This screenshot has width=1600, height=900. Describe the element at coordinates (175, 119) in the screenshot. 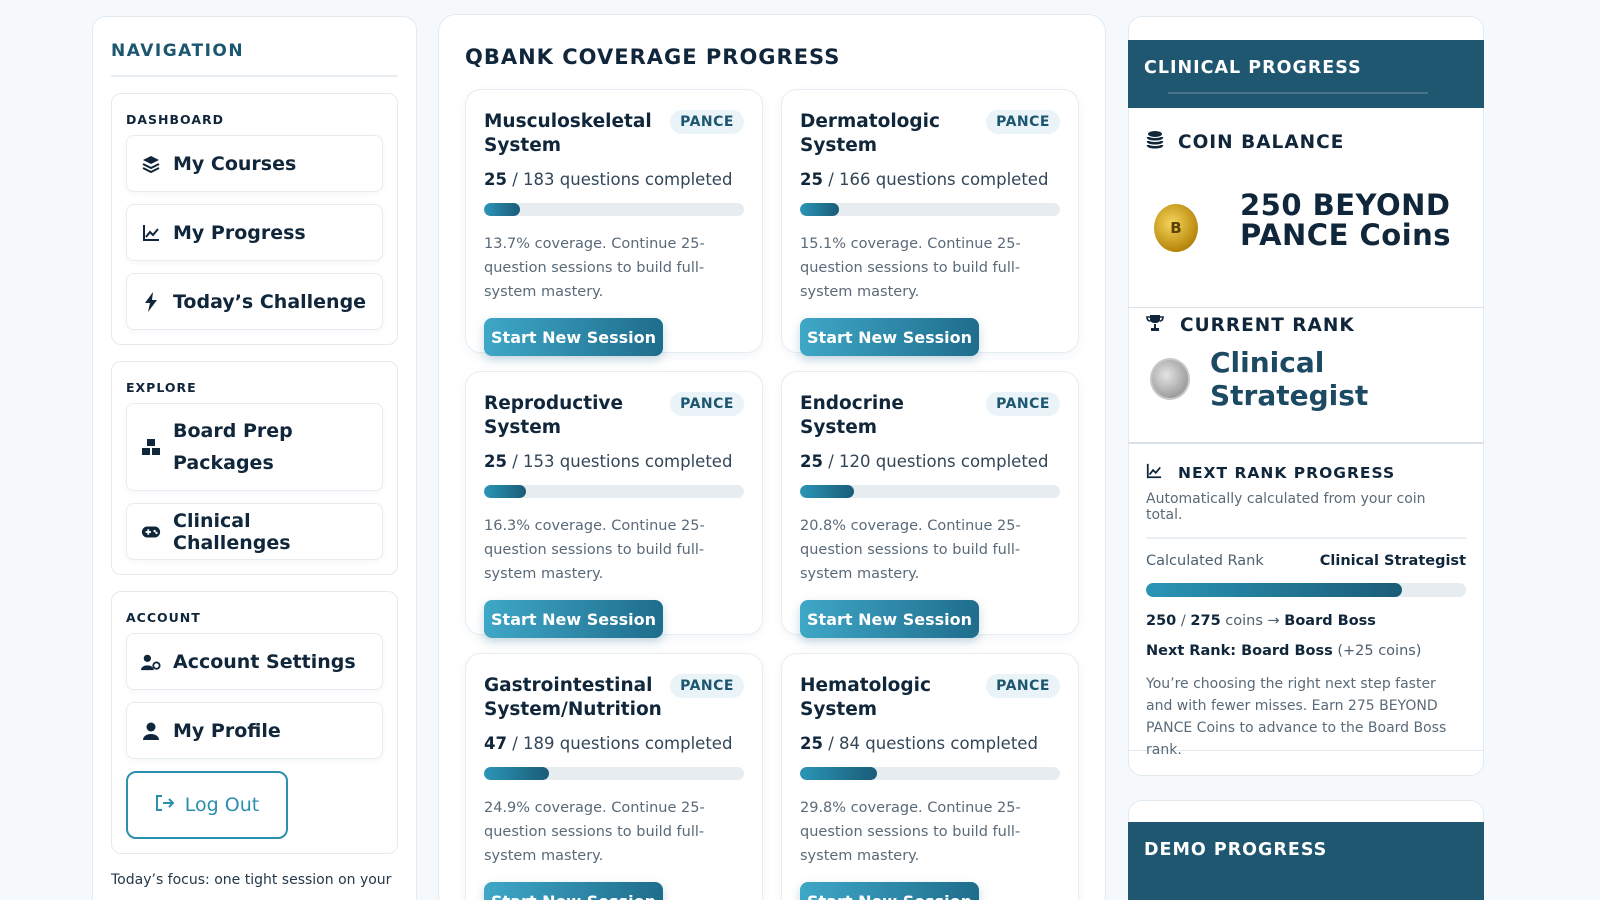

I see `nav-group-label: DASHBOARD` at that location.